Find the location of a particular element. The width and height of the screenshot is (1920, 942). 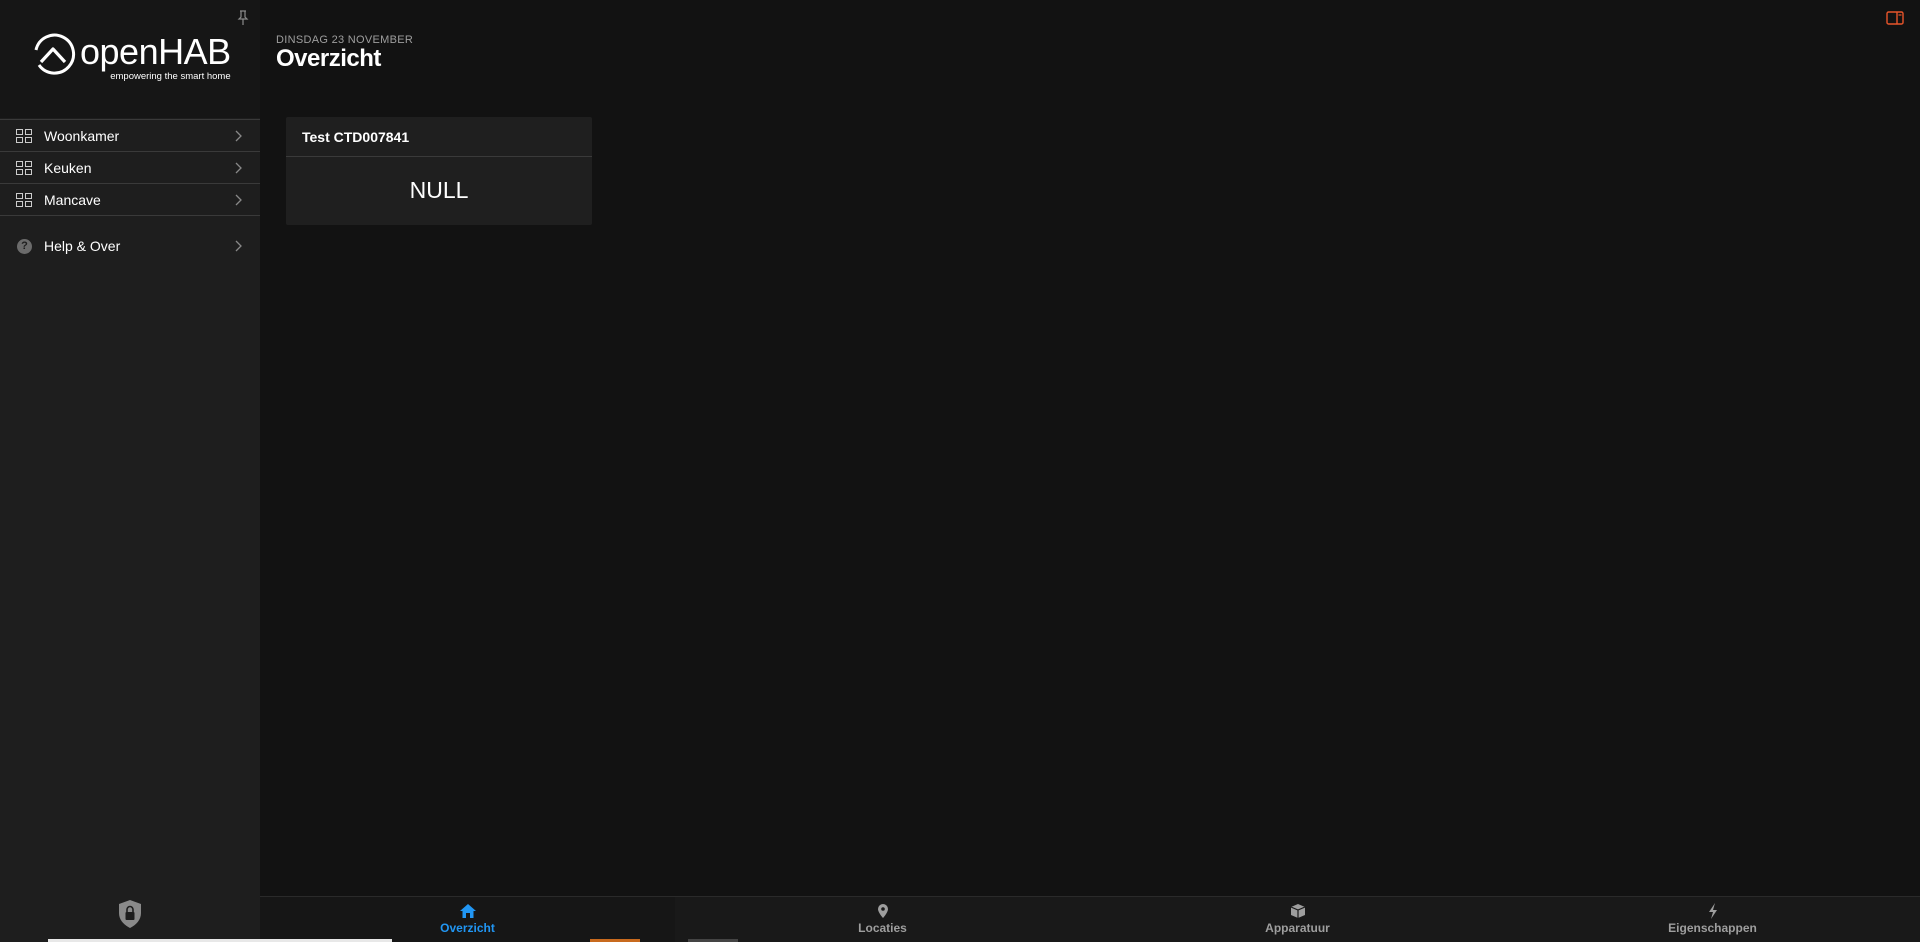

card-title: Test CTD007841 is located at coordinates (439, 137).